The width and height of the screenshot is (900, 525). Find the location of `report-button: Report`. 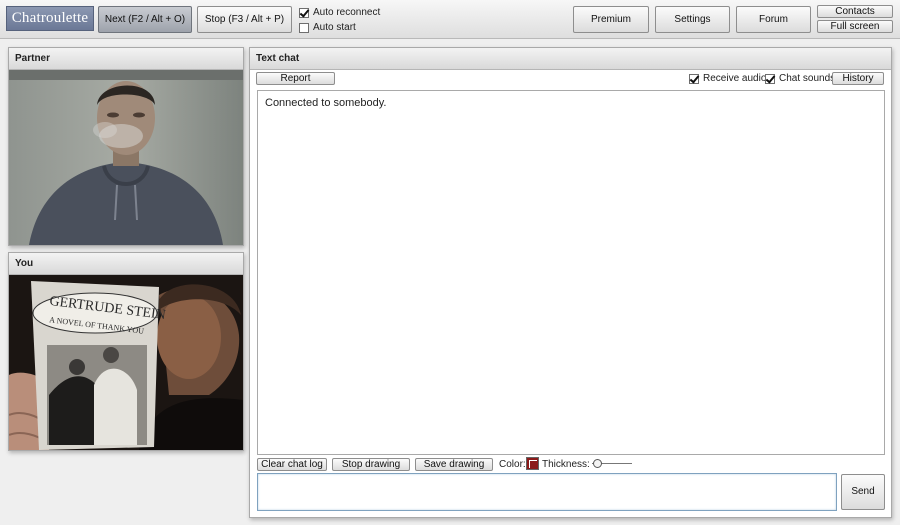

report-button: Report is located at coordinates (295, 78).